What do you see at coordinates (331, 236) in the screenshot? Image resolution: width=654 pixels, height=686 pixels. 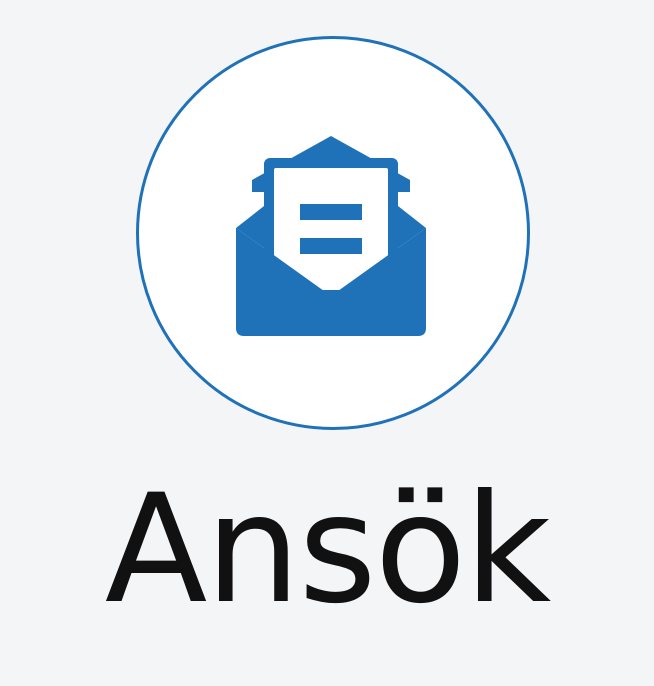 I see `envelope-open-icon` at bounding box center [331, 236].